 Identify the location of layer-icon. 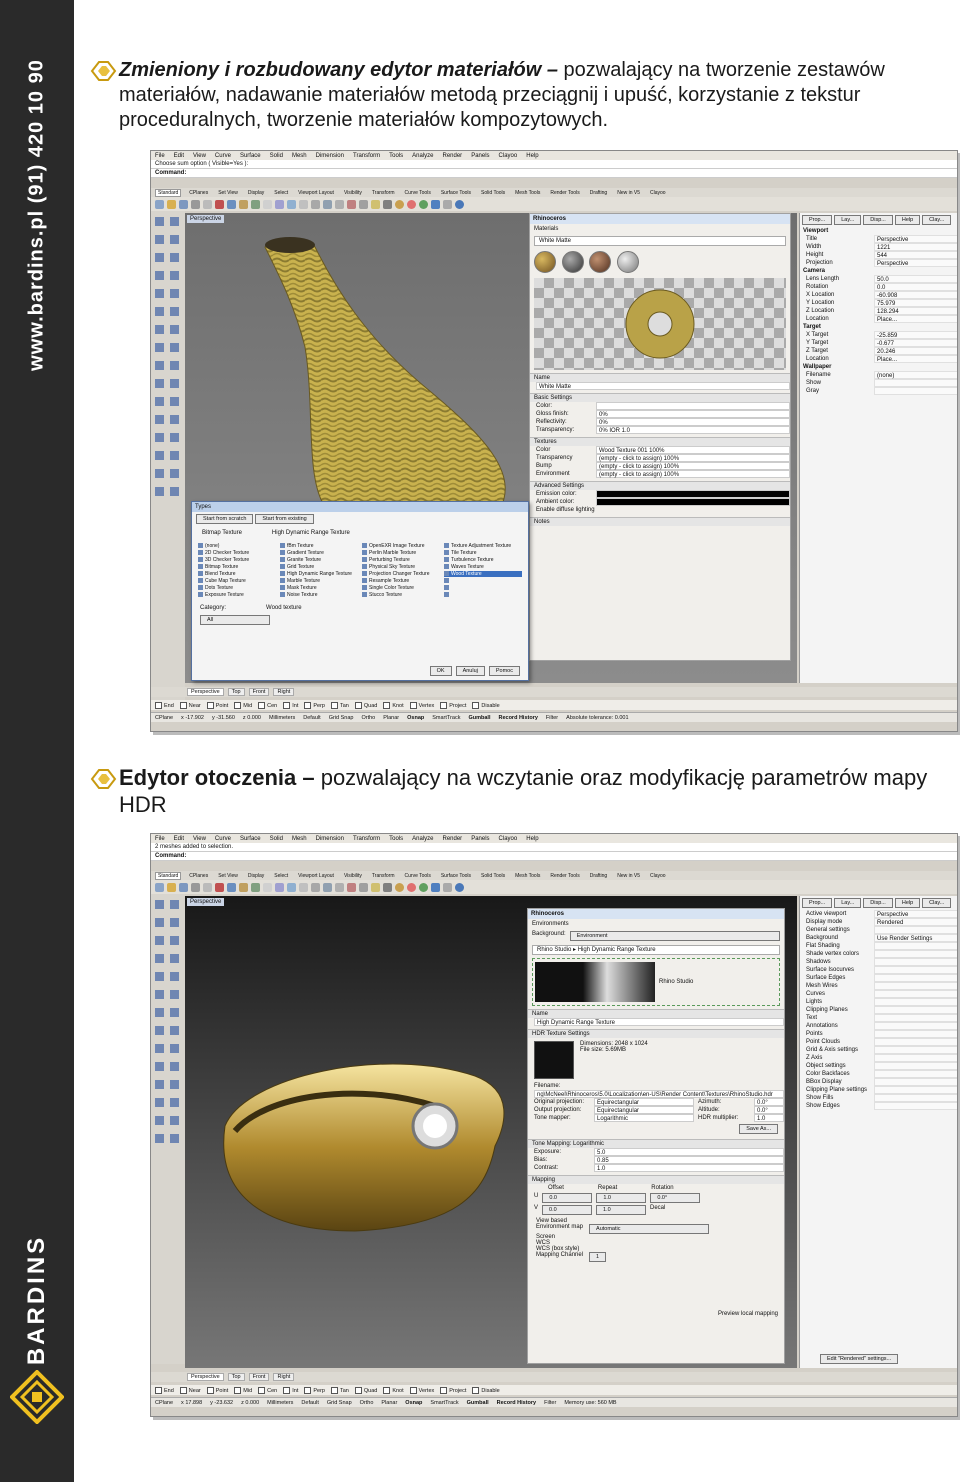
(435, 204).